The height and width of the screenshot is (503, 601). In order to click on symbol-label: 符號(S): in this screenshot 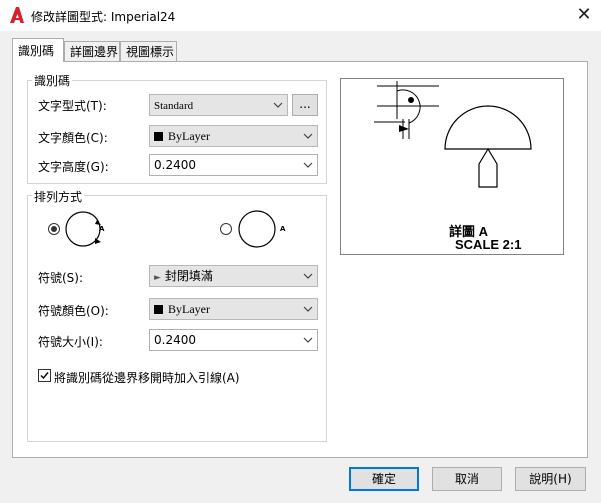, I will do `click(61, 278)`.